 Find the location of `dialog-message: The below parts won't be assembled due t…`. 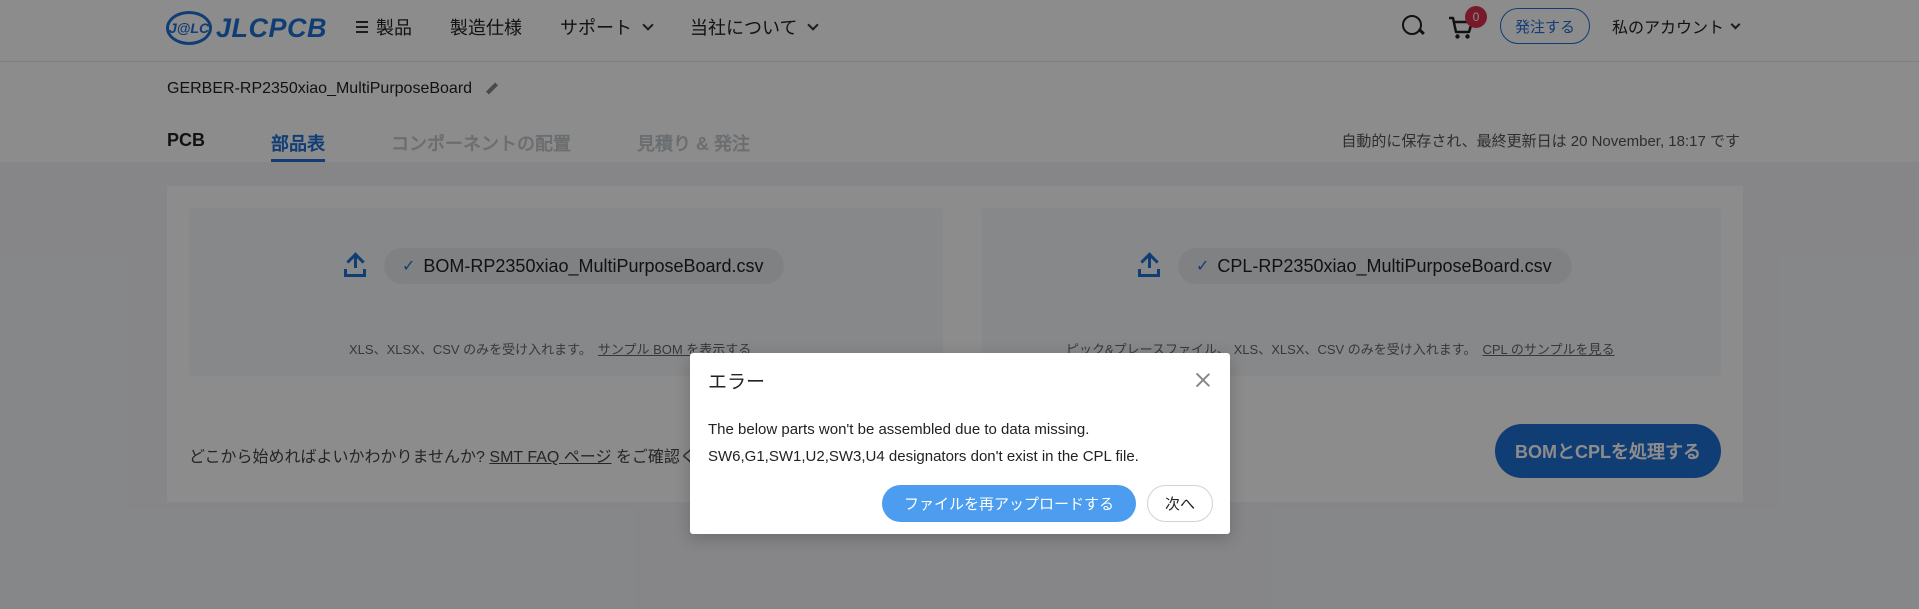

dialog-message: The below parts won't be assembled due t… is located at coordinates (923, 443).